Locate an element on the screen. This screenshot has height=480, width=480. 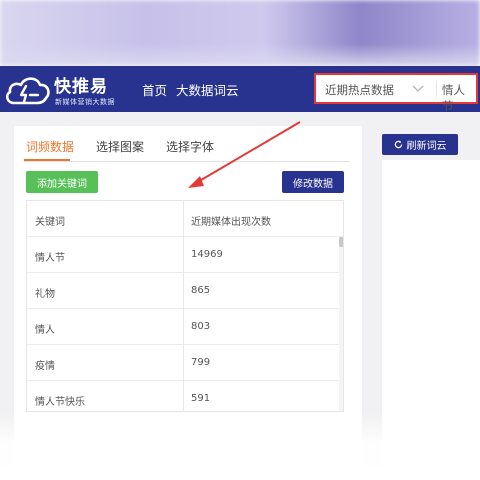
cloud-logo-icon is located at coordinates (27, 91).